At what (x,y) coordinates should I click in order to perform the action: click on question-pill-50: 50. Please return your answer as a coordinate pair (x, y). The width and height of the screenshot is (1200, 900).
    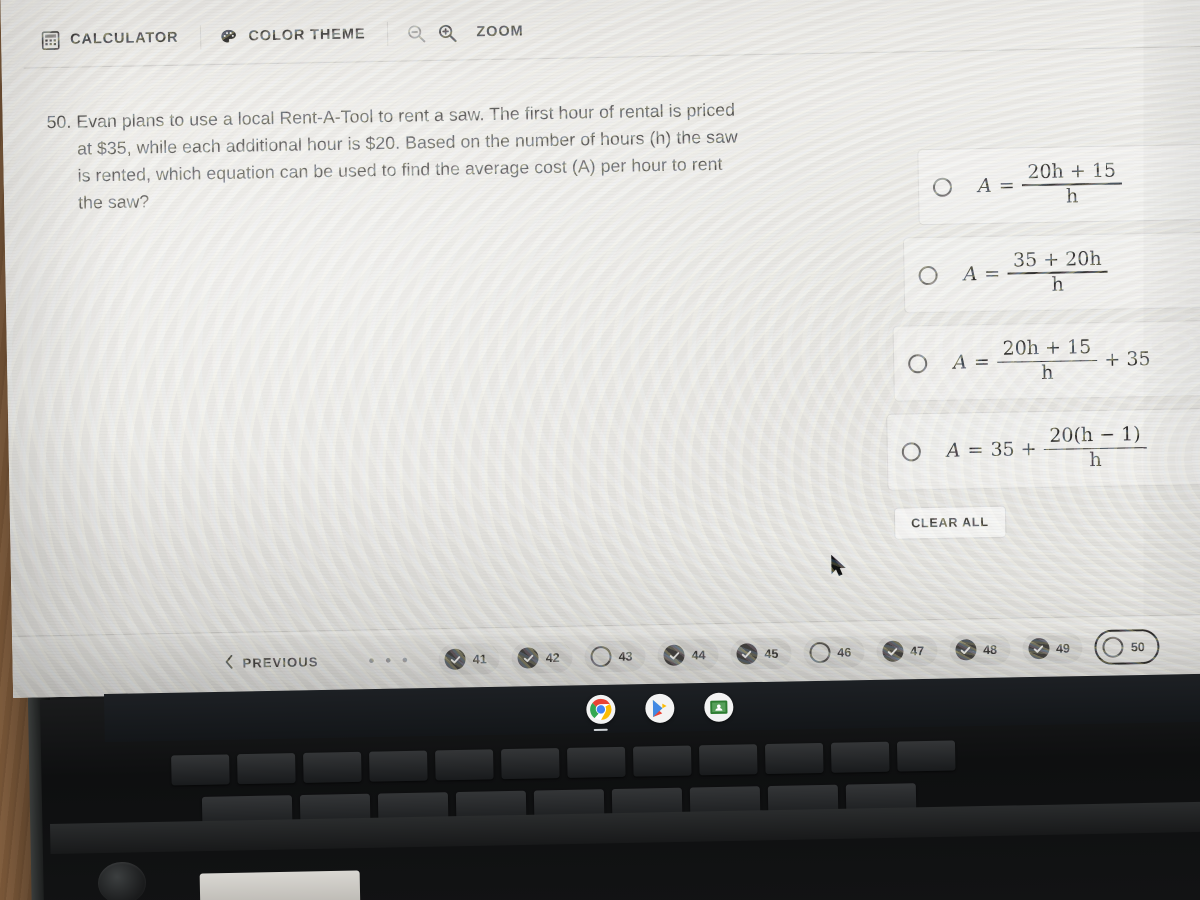
    Looking at the image, I should click on (1127, 647).